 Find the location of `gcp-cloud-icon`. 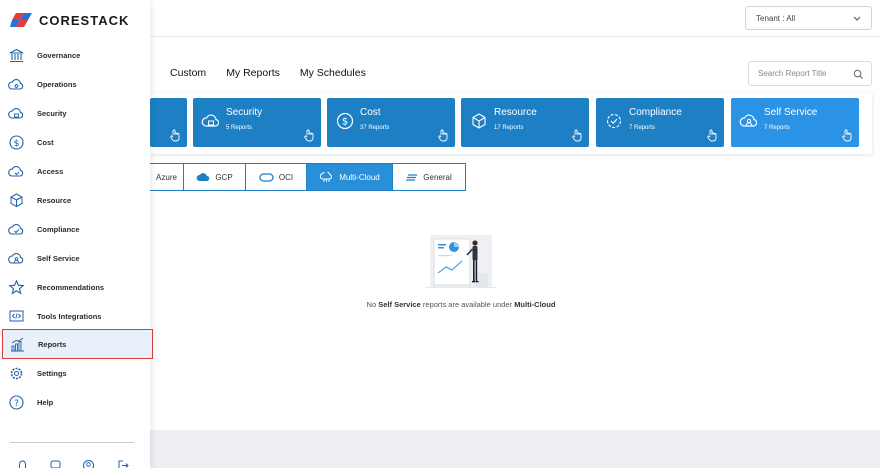

gcp-cloud-icon is located at coordinates (203, 177).